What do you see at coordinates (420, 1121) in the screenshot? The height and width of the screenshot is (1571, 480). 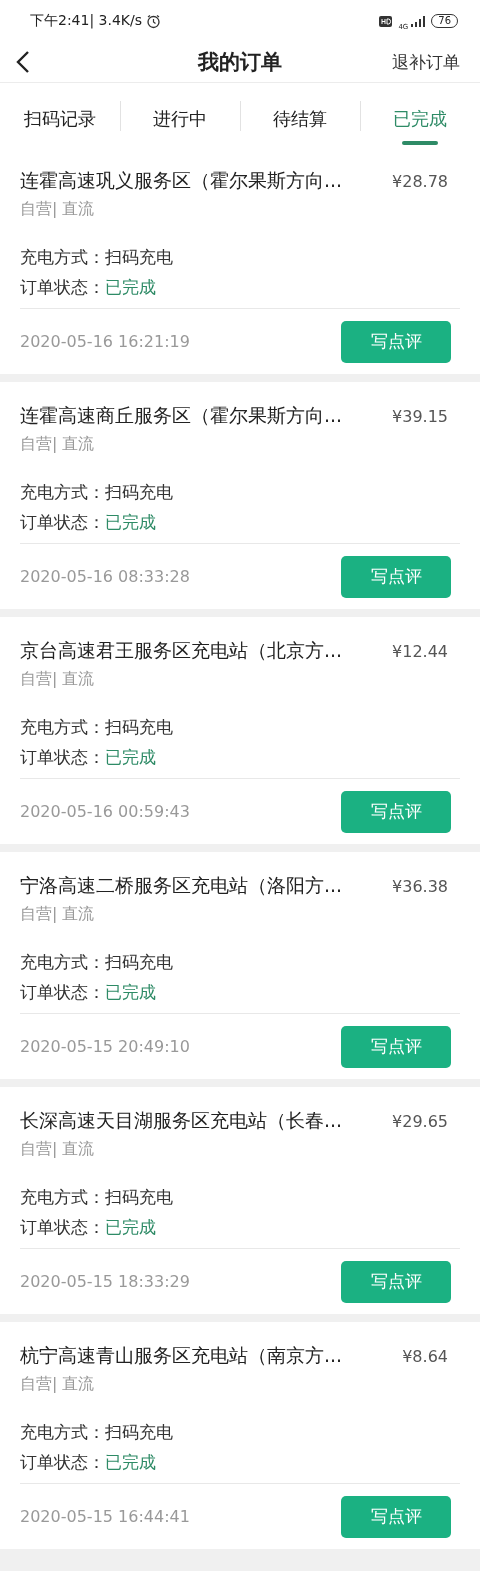 I see `order-price: ¥29.65` at bounding box center [420, 1121].